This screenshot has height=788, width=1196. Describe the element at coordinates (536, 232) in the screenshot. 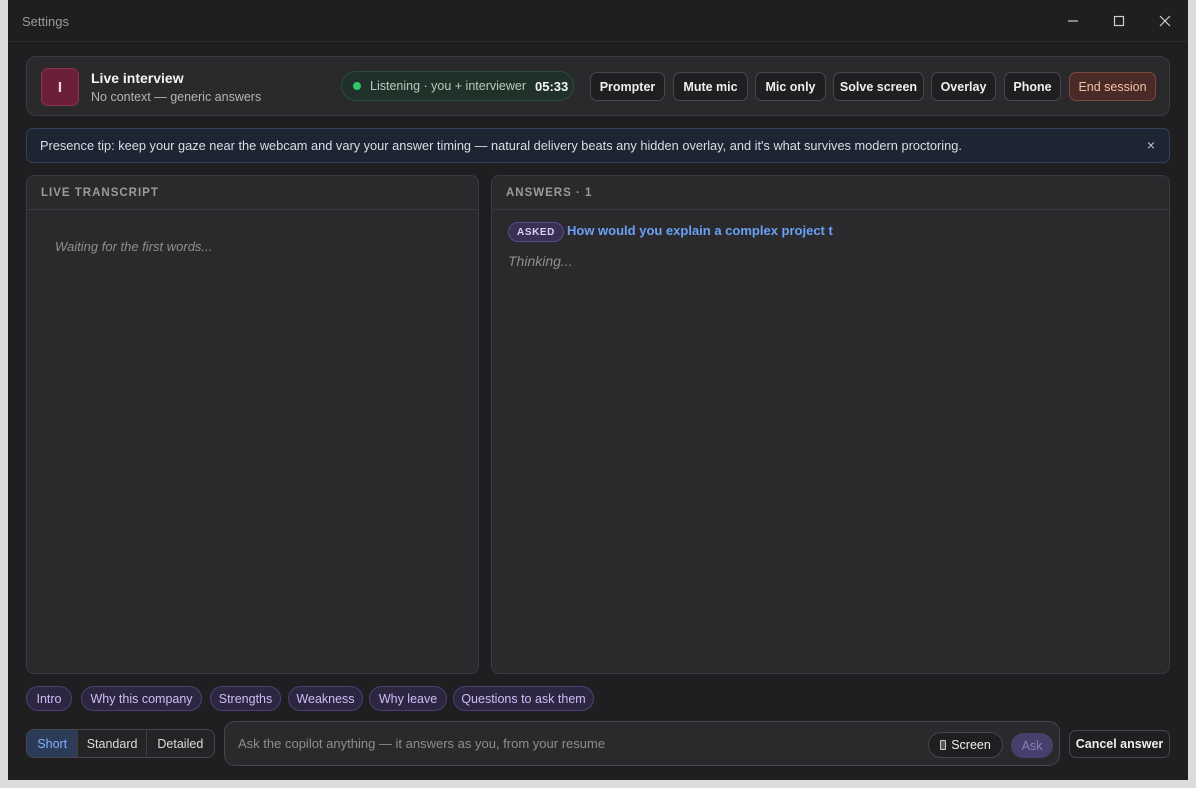

I see `asked-badge: ASKED` at that location.